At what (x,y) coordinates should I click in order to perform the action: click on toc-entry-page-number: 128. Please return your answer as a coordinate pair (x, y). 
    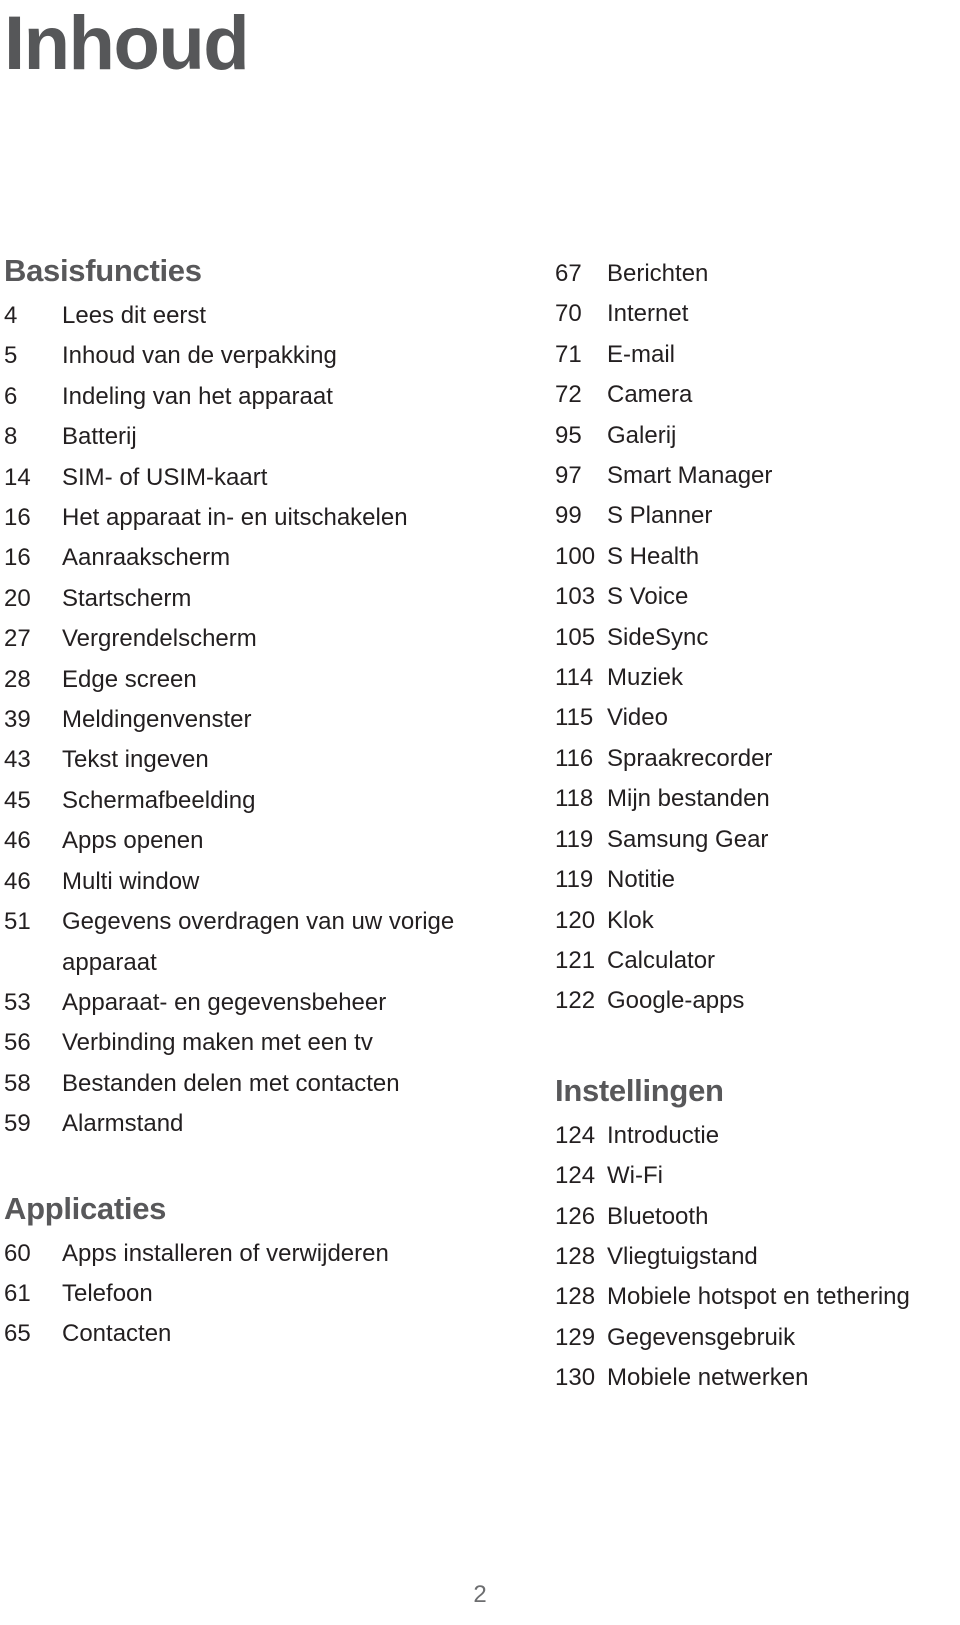
    Looking at the image, I should click on (575, 1297).